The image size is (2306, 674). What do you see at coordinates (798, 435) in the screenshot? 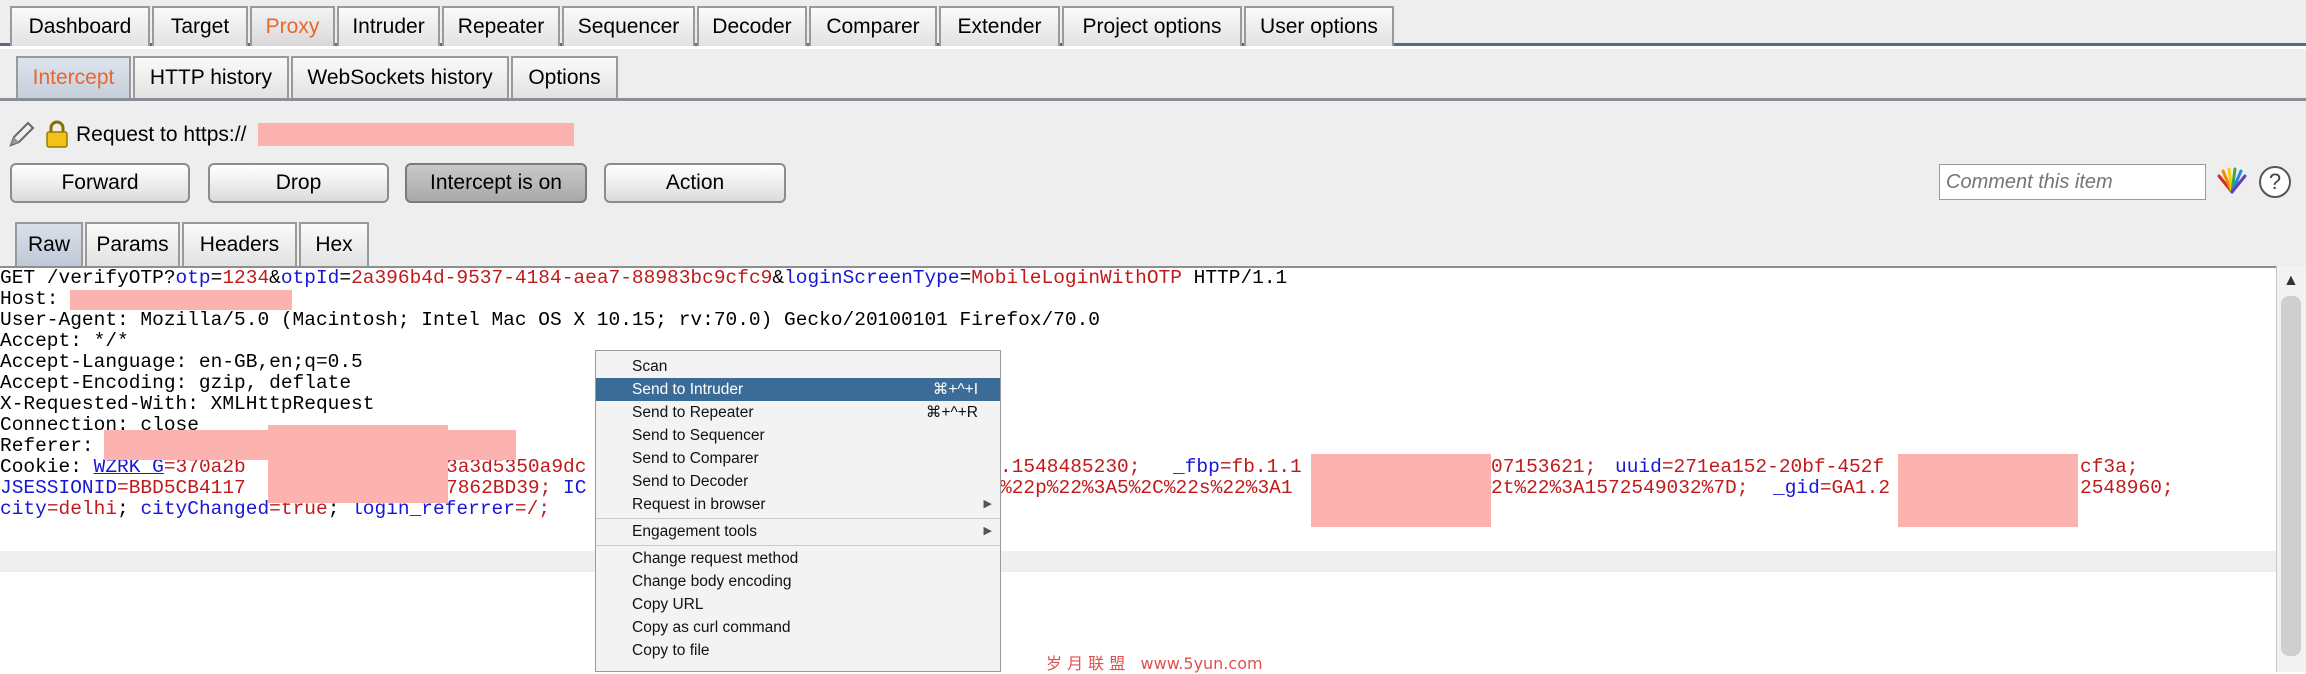
I see `menu-item-send-to-sequencer: Send to Sequencer` at bounding box center [798, 435].